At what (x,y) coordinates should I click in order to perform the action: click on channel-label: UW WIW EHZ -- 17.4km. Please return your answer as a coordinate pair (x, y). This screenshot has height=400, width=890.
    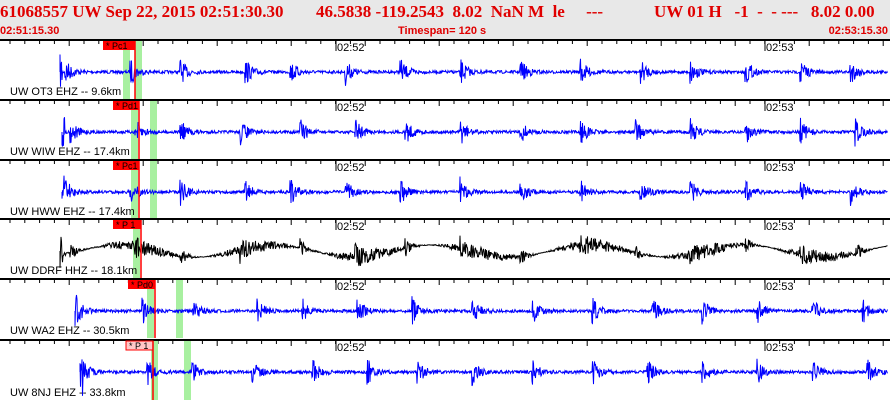
    Looking at the image, I should click on (70, 152).